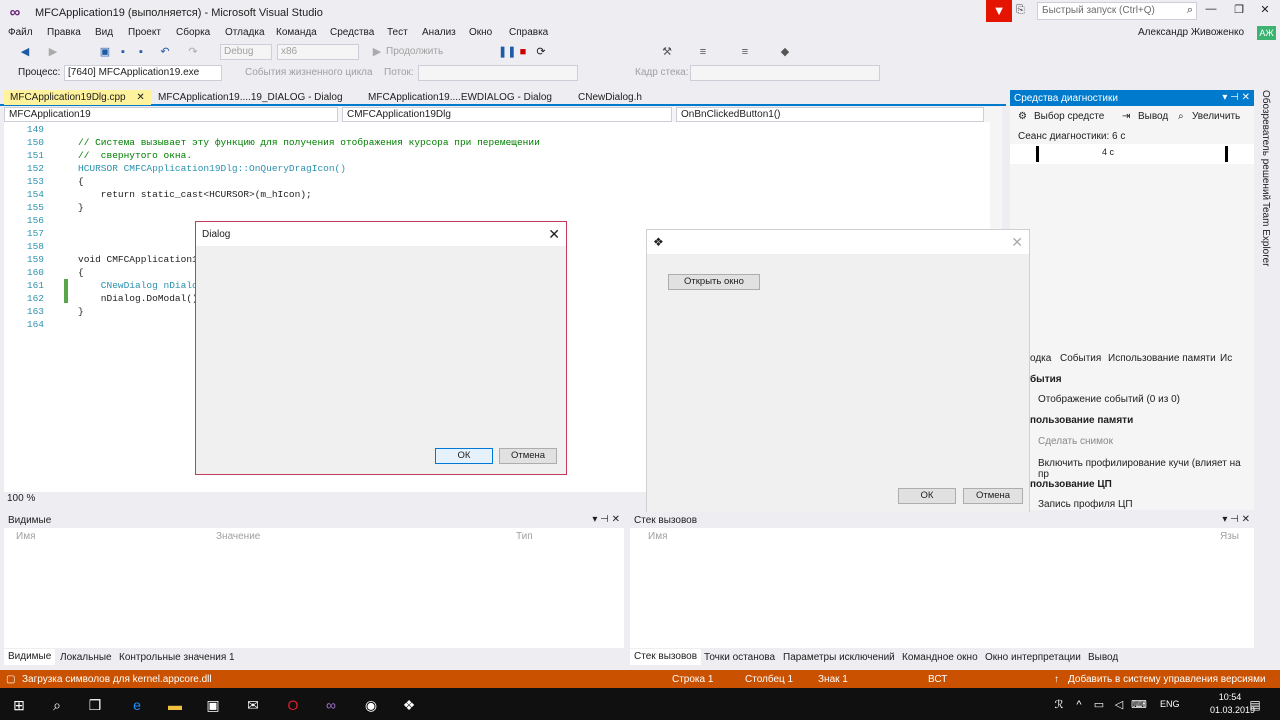 The width and height of the screenshot is (1280, 720). Describe the element at coordinates (64, 32) in the screenshot. I see `menu-edit: Правка` at that location.